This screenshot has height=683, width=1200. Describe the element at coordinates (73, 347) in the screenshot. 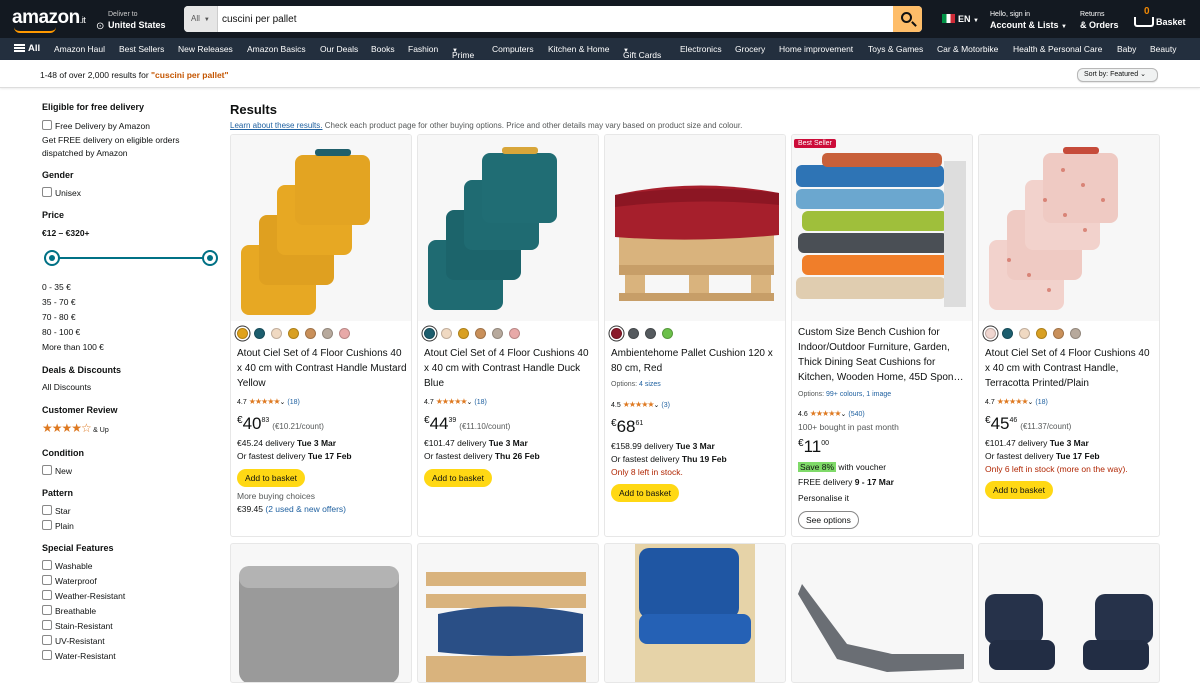

I see `price-option-link: More than 100 €` at that location.